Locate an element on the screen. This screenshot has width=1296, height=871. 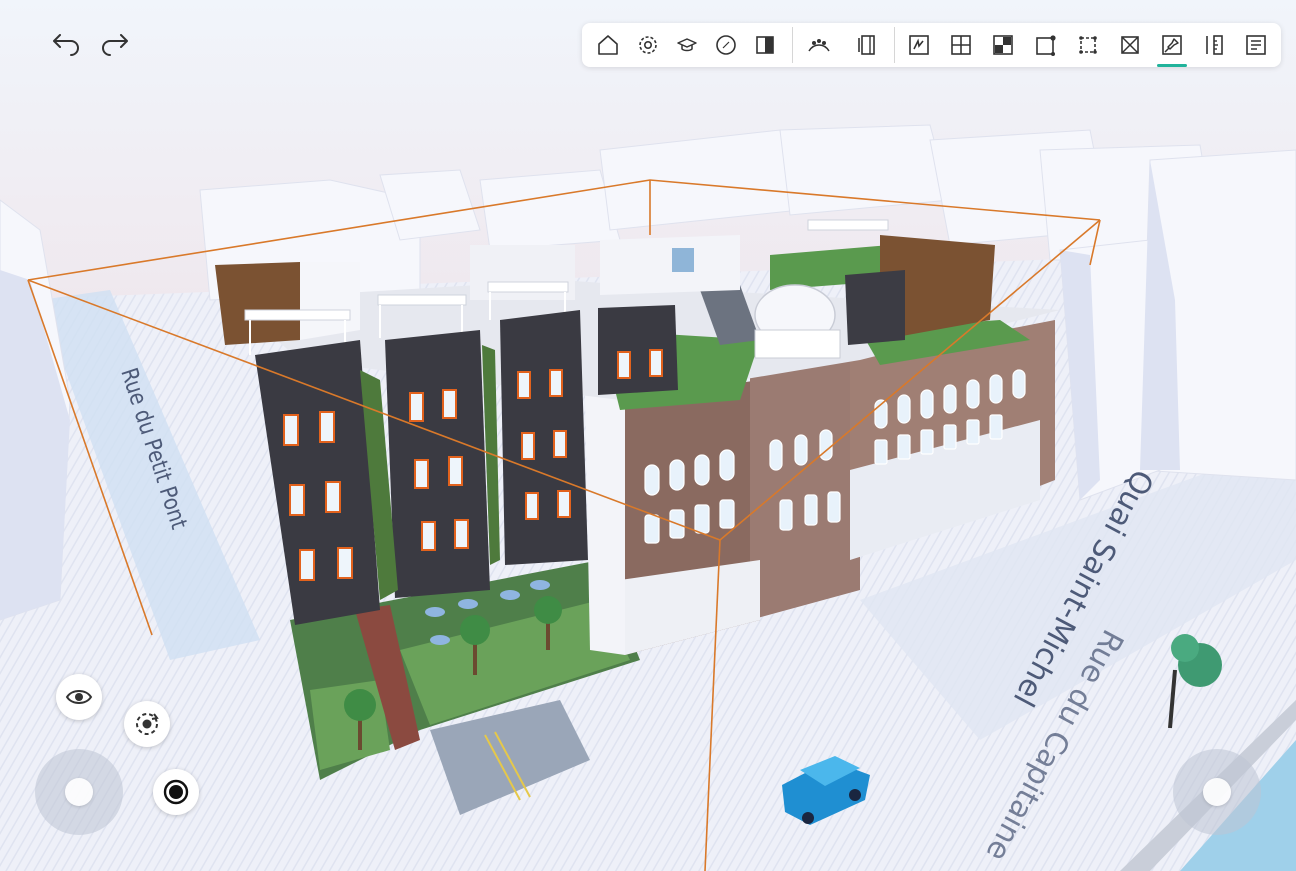
pin-button is located at coordinates (1172, 45).